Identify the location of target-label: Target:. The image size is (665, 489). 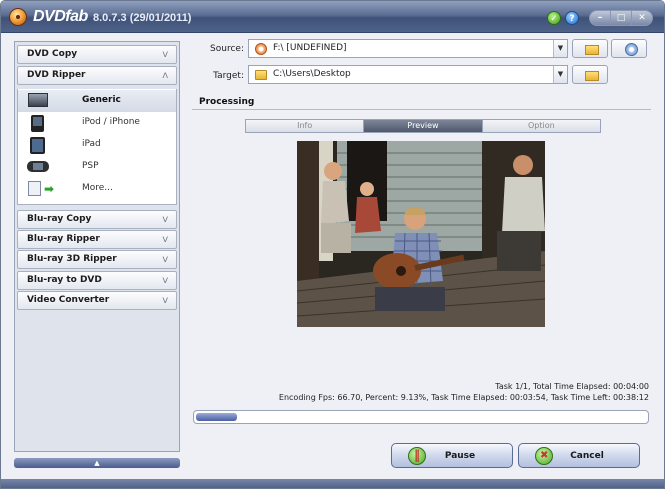
(228, 76).